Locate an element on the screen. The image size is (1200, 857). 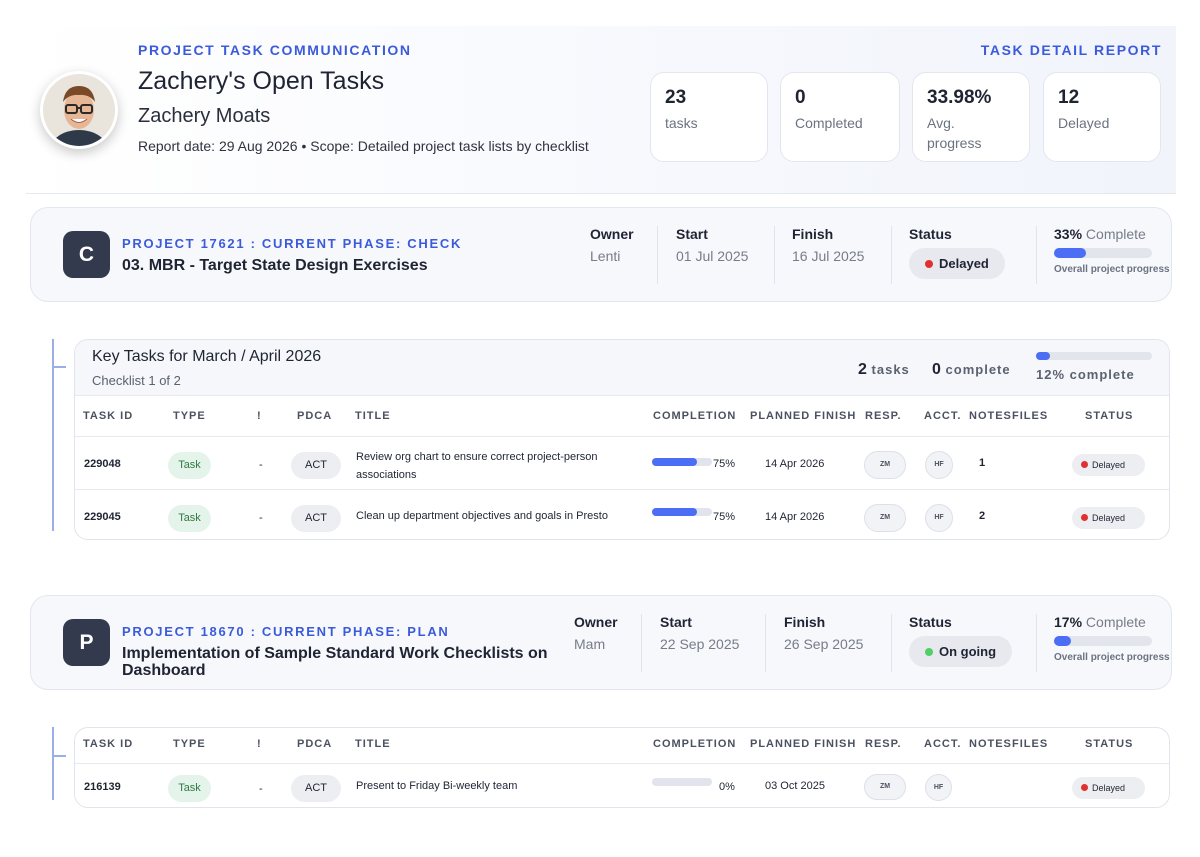
report-type-label: TASK DETAIL REPORT is located at coordinates (1071, 50).